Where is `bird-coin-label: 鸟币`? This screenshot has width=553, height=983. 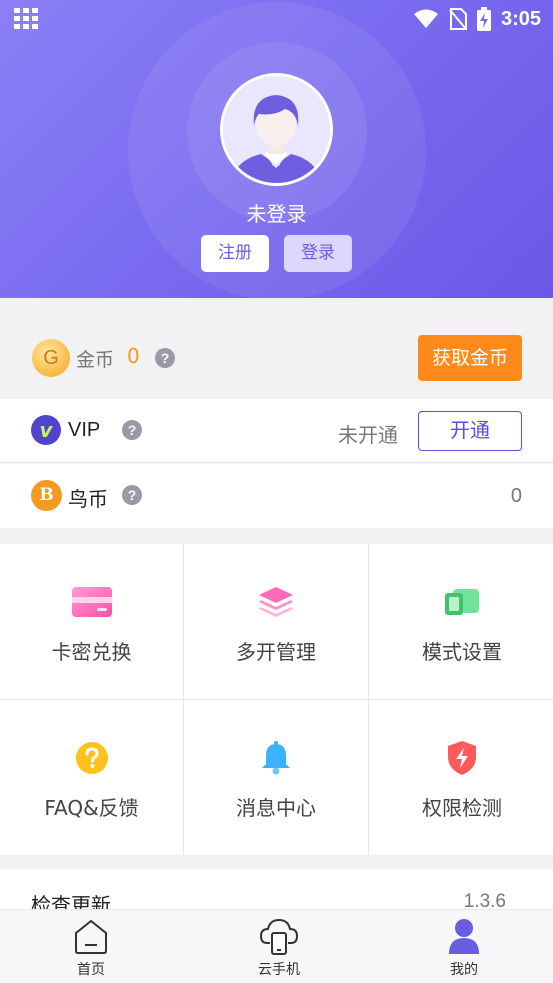 bird-coin-label: 鸟币 is located at coordinates (88, 499).